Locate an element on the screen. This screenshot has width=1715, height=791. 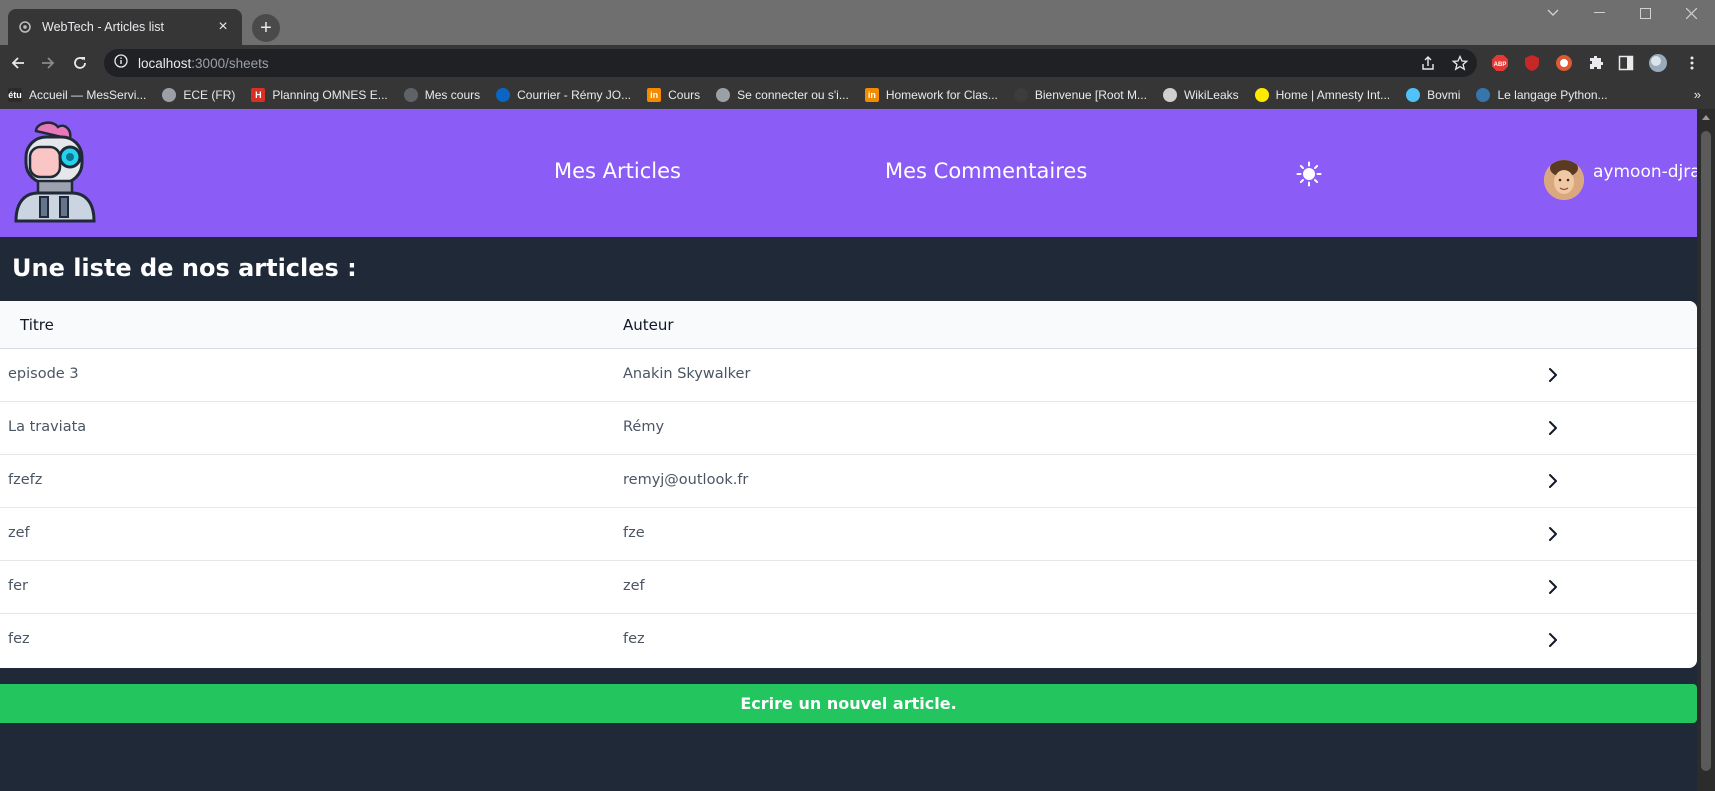
scroll-thumb is located at coordinates (1706, 451).